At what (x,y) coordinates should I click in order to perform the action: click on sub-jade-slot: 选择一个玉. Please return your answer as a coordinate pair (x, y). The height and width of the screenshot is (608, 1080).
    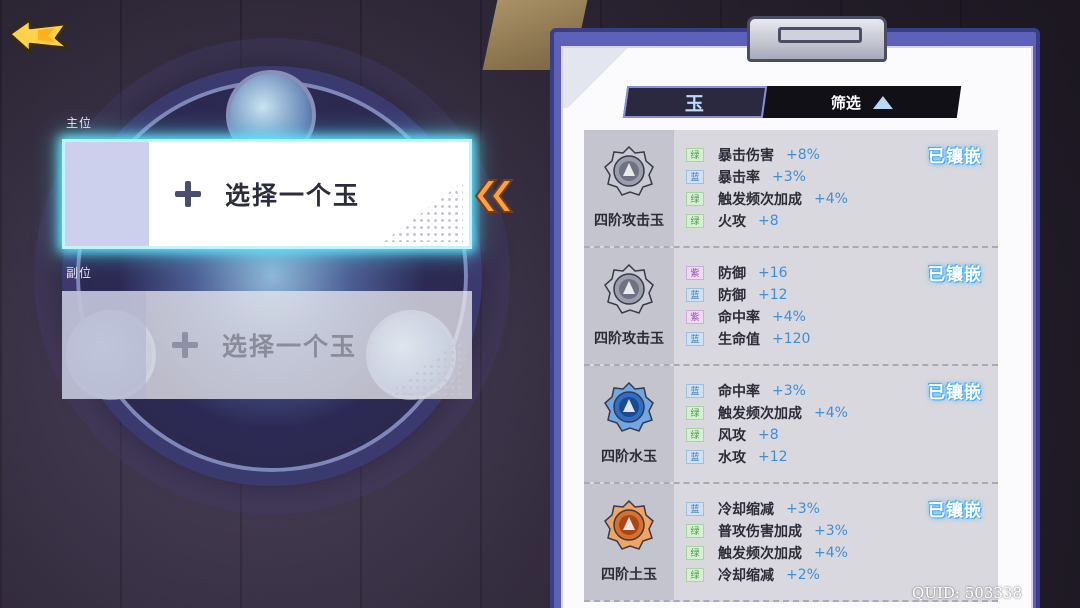
    Looking at the image, I should click on (267, 345).